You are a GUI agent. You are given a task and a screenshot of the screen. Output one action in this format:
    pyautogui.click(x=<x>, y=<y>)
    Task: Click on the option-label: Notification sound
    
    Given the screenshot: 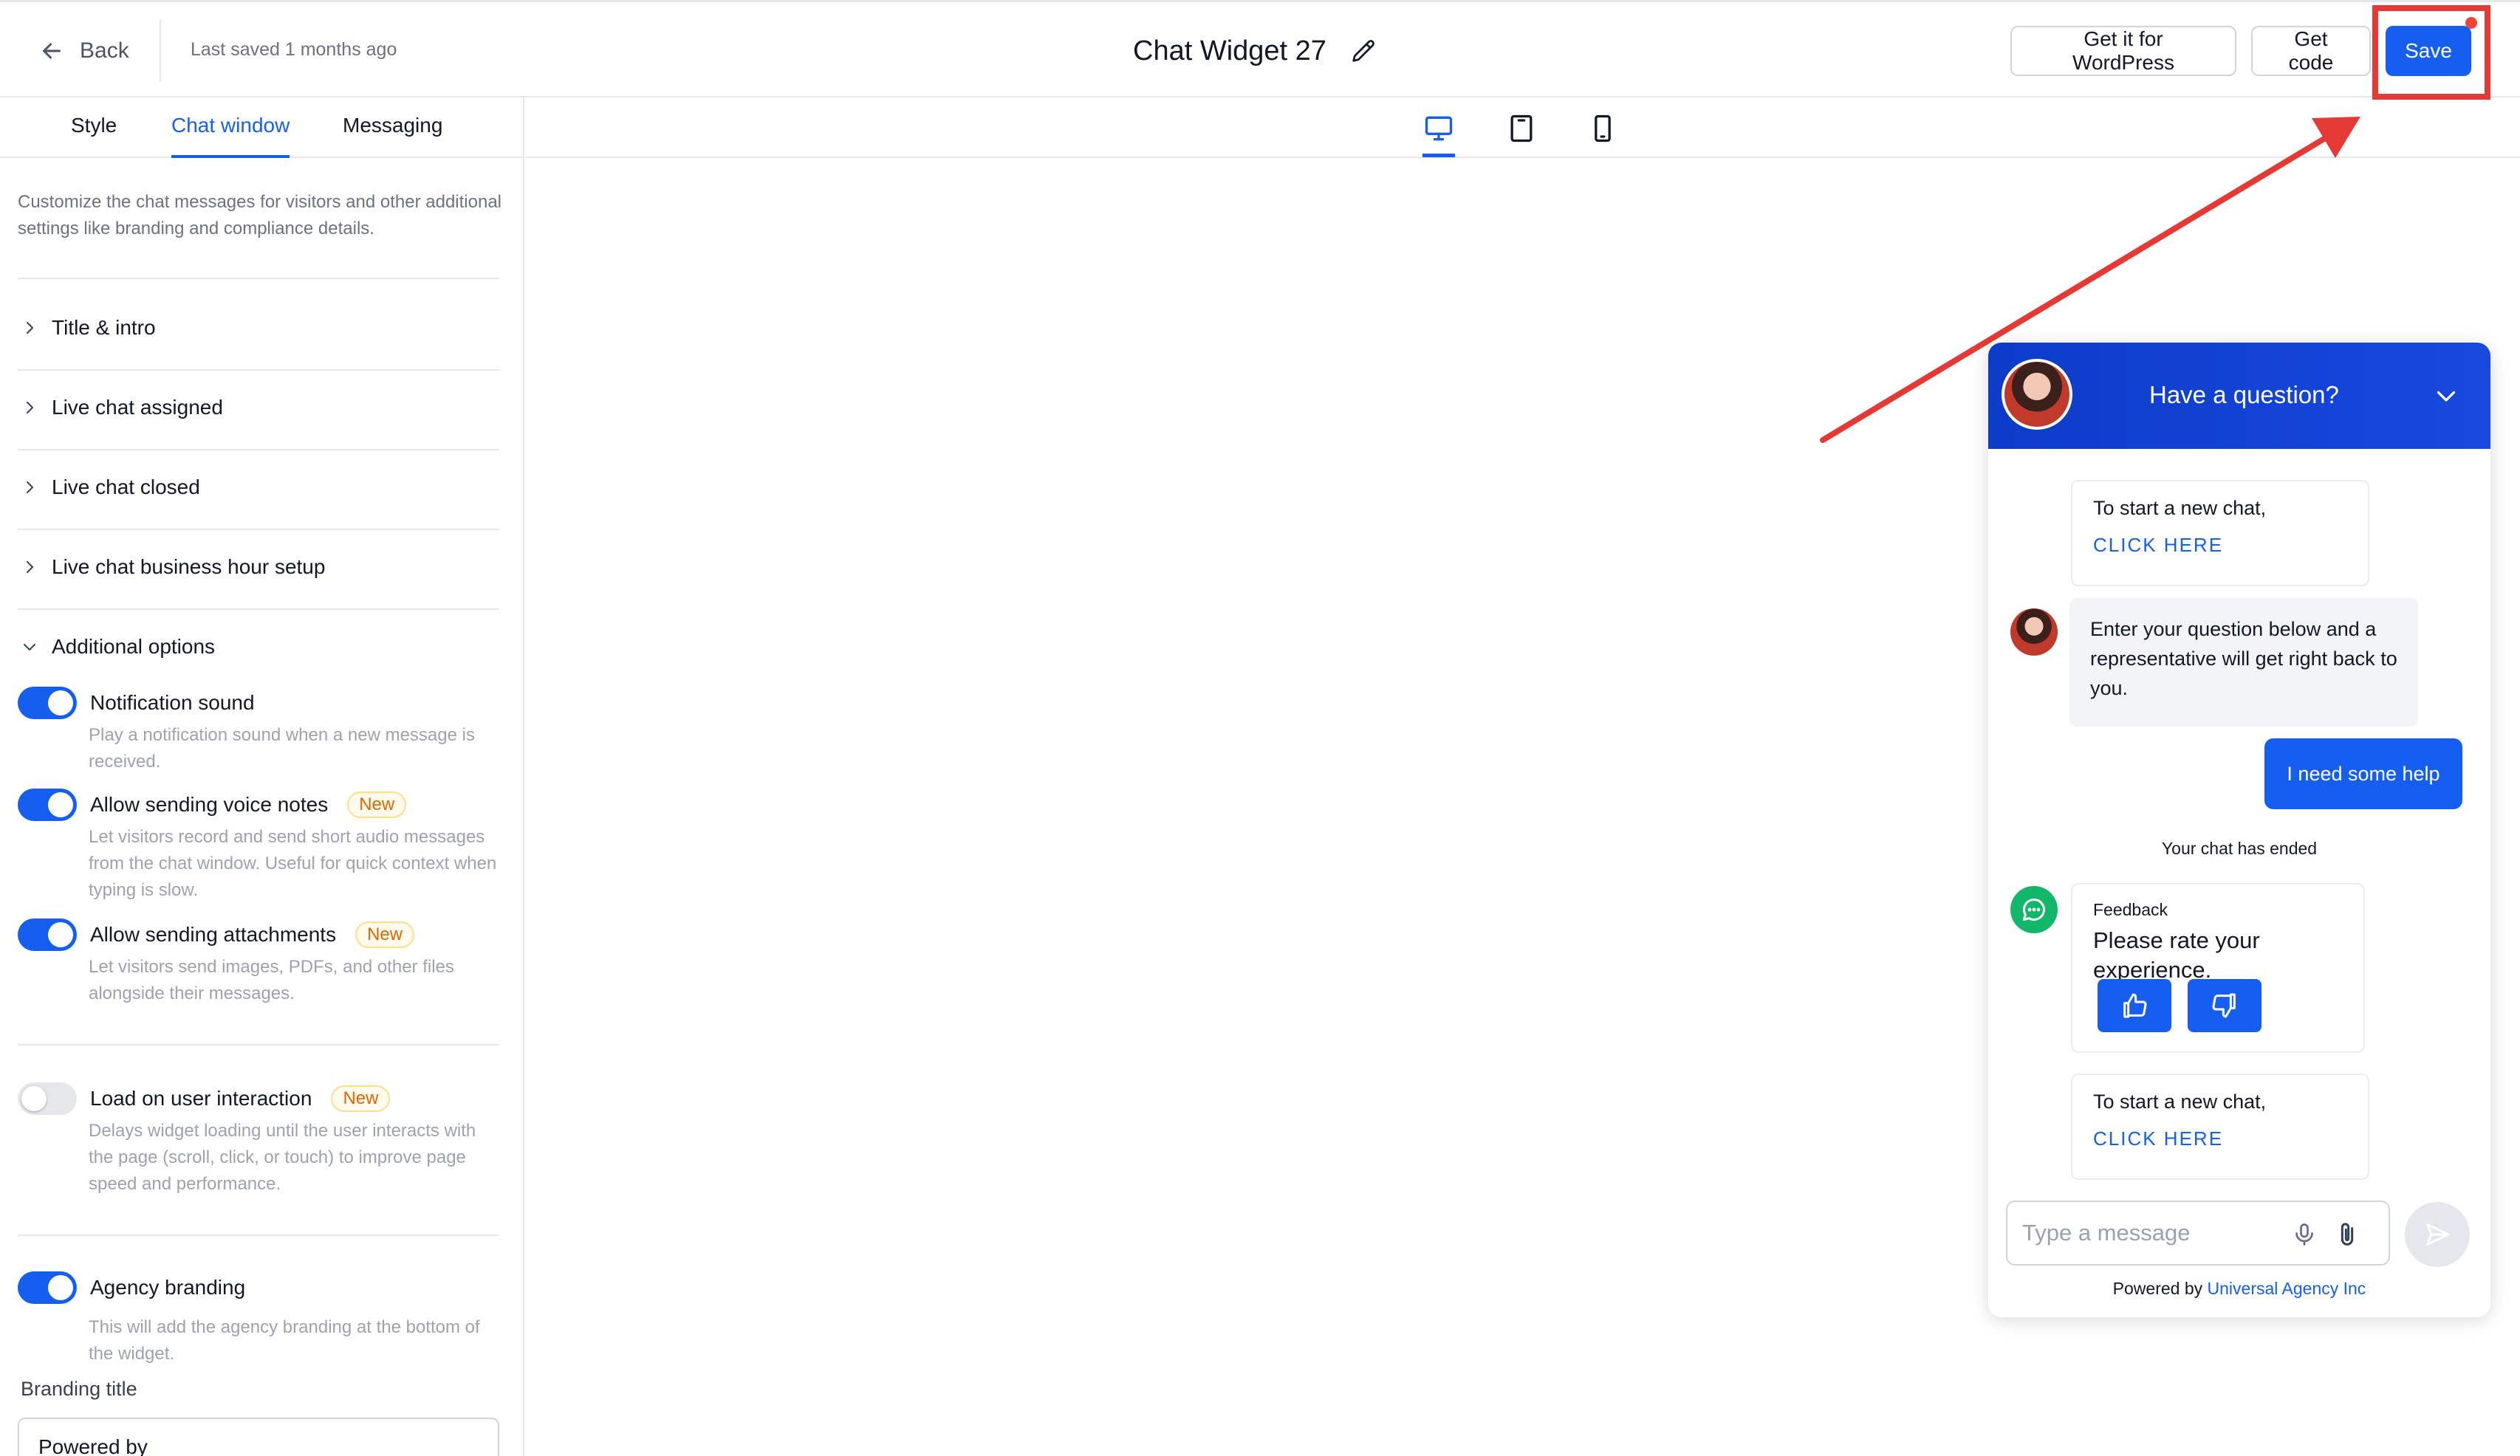 What is the action you would take?
    pyautogui.click(x=172, y=703)
    